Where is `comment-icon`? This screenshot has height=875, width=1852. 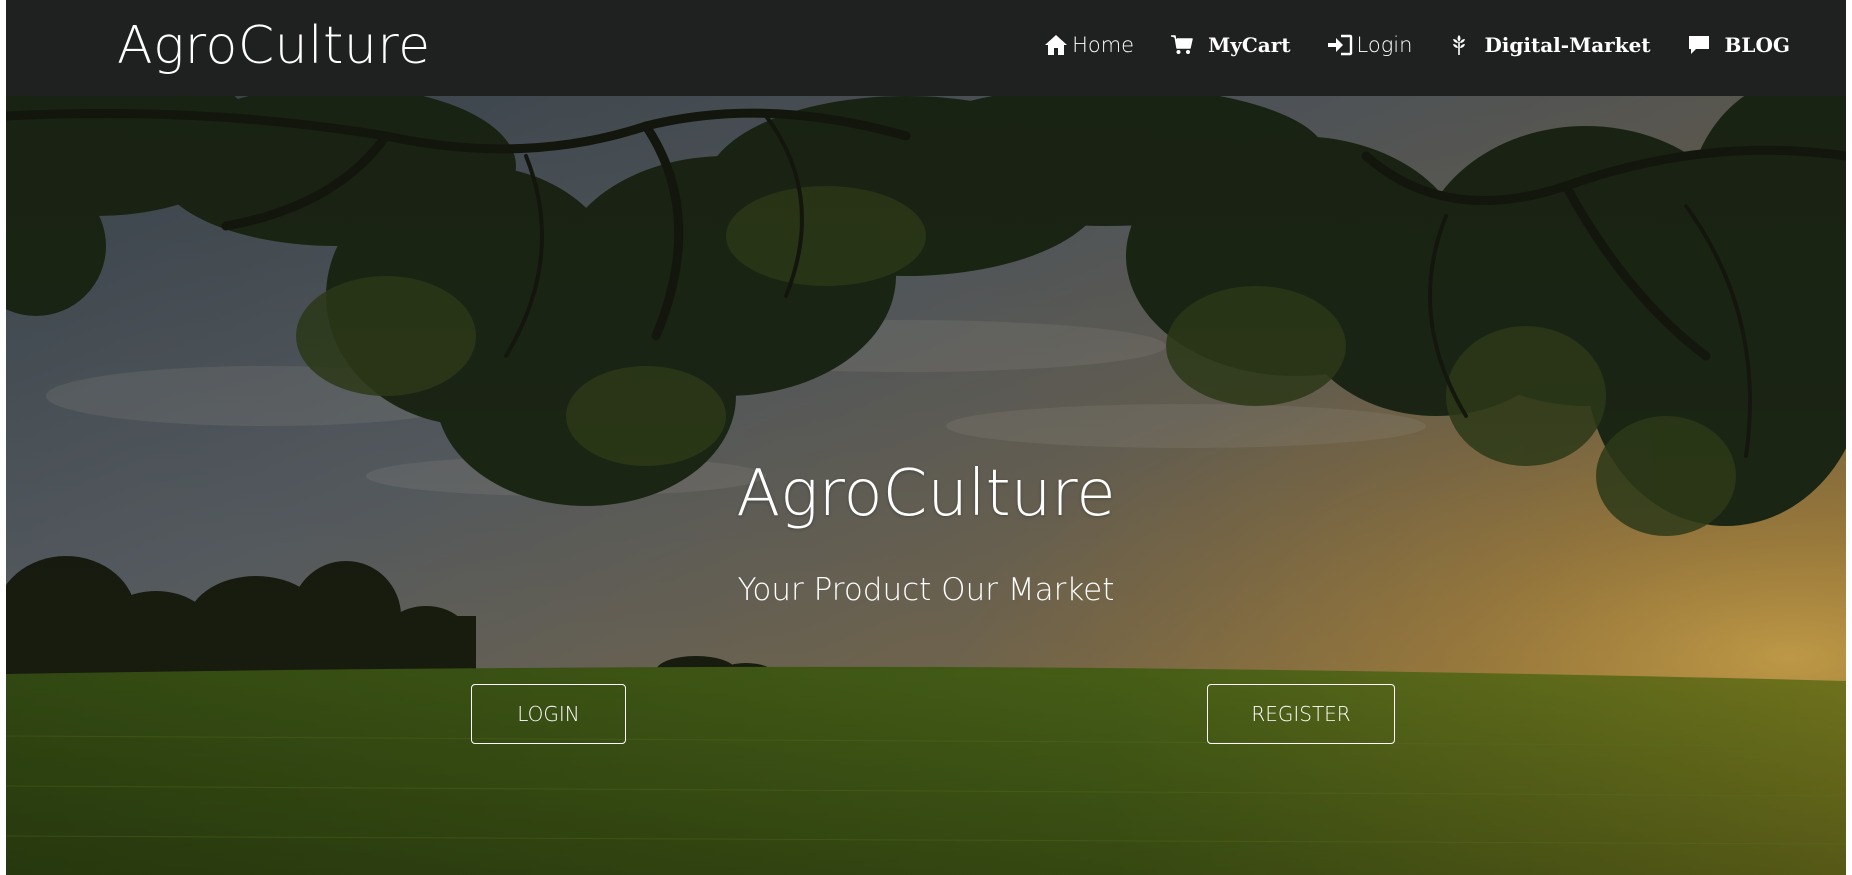
comment-icon is located at coordinates (1699, 45).